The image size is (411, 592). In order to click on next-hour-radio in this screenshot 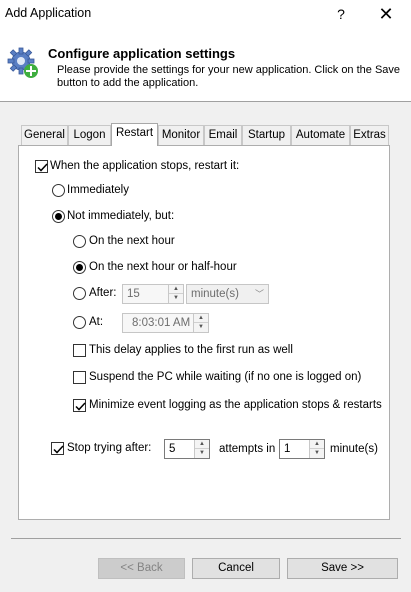, I will do `click(79, 241)`.